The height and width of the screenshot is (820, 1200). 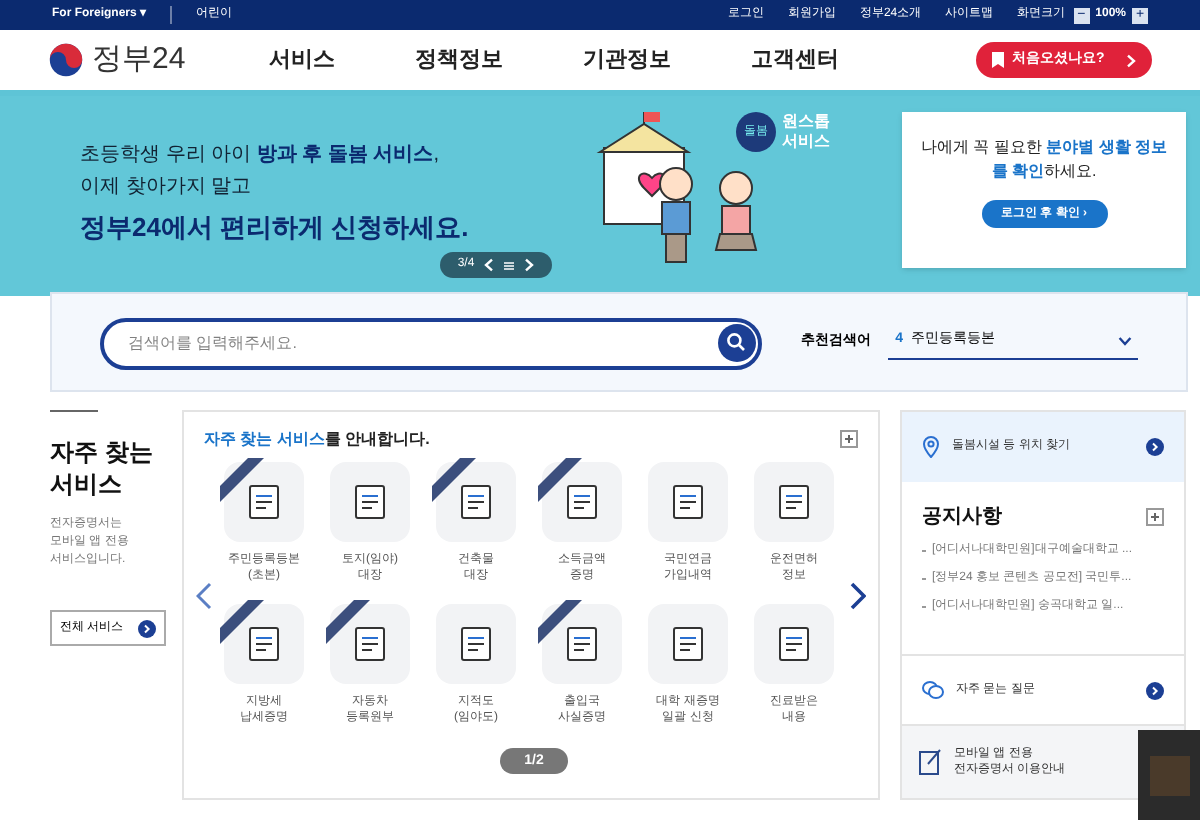 I want to click on menu-icon, so click(x=509, y=265).